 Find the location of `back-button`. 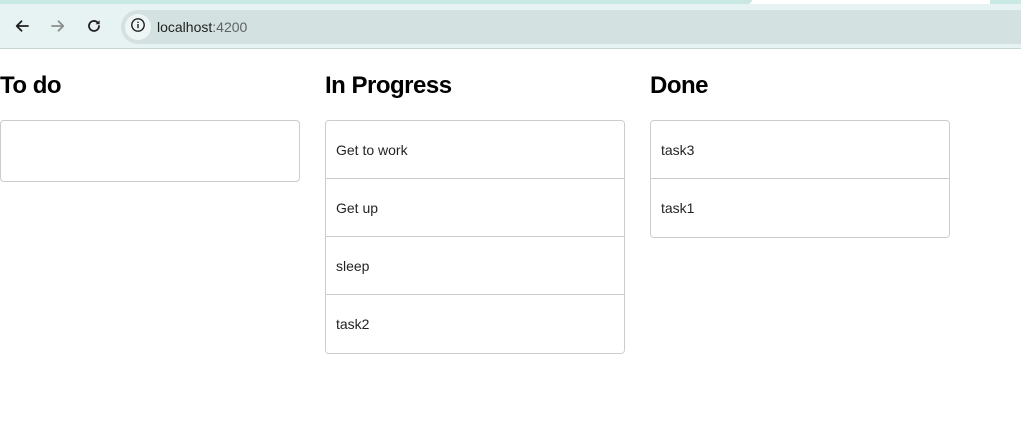

back-button is located at coordinates (22, 26).